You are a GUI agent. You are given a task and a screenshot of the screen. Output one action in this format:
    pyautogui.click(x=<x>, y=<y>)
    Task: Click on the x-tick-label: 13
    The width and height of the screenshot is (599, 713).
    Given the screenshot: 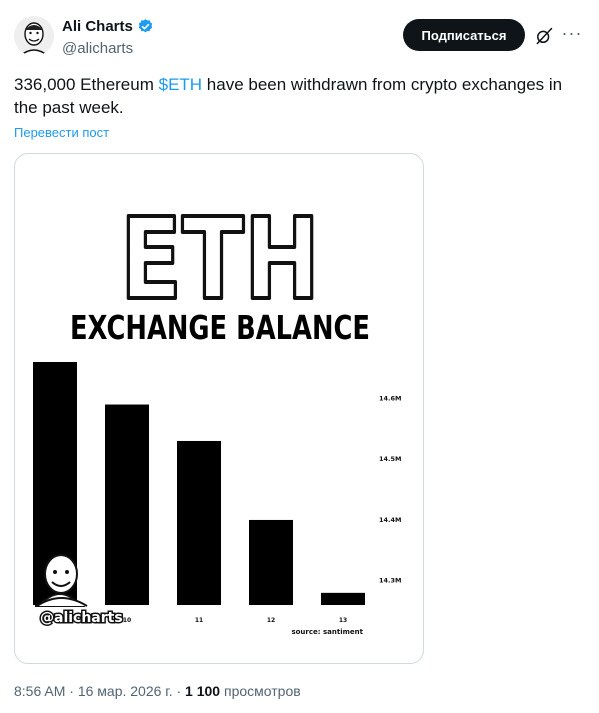 What is the action you would take?
    pyautogui.click(x=343, y=620)
    